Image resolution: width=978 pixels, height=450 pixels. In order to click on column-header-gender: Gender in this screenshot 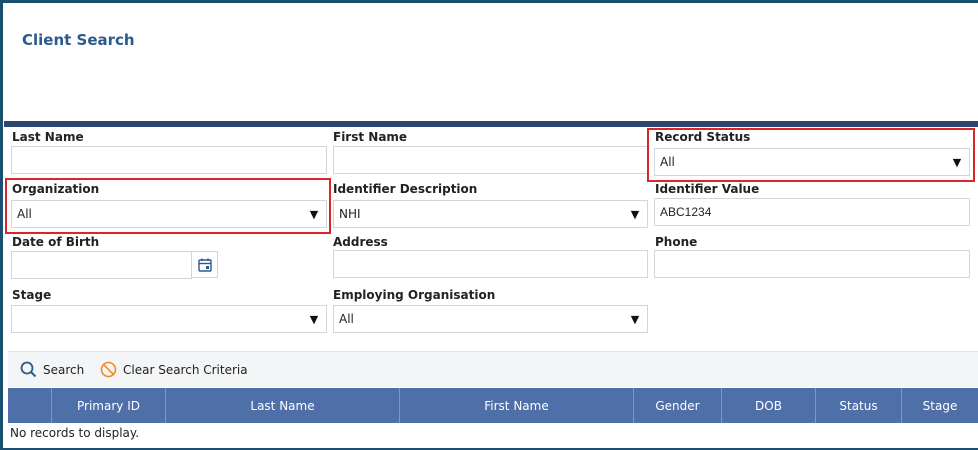, I will do `click(678, 405)`.